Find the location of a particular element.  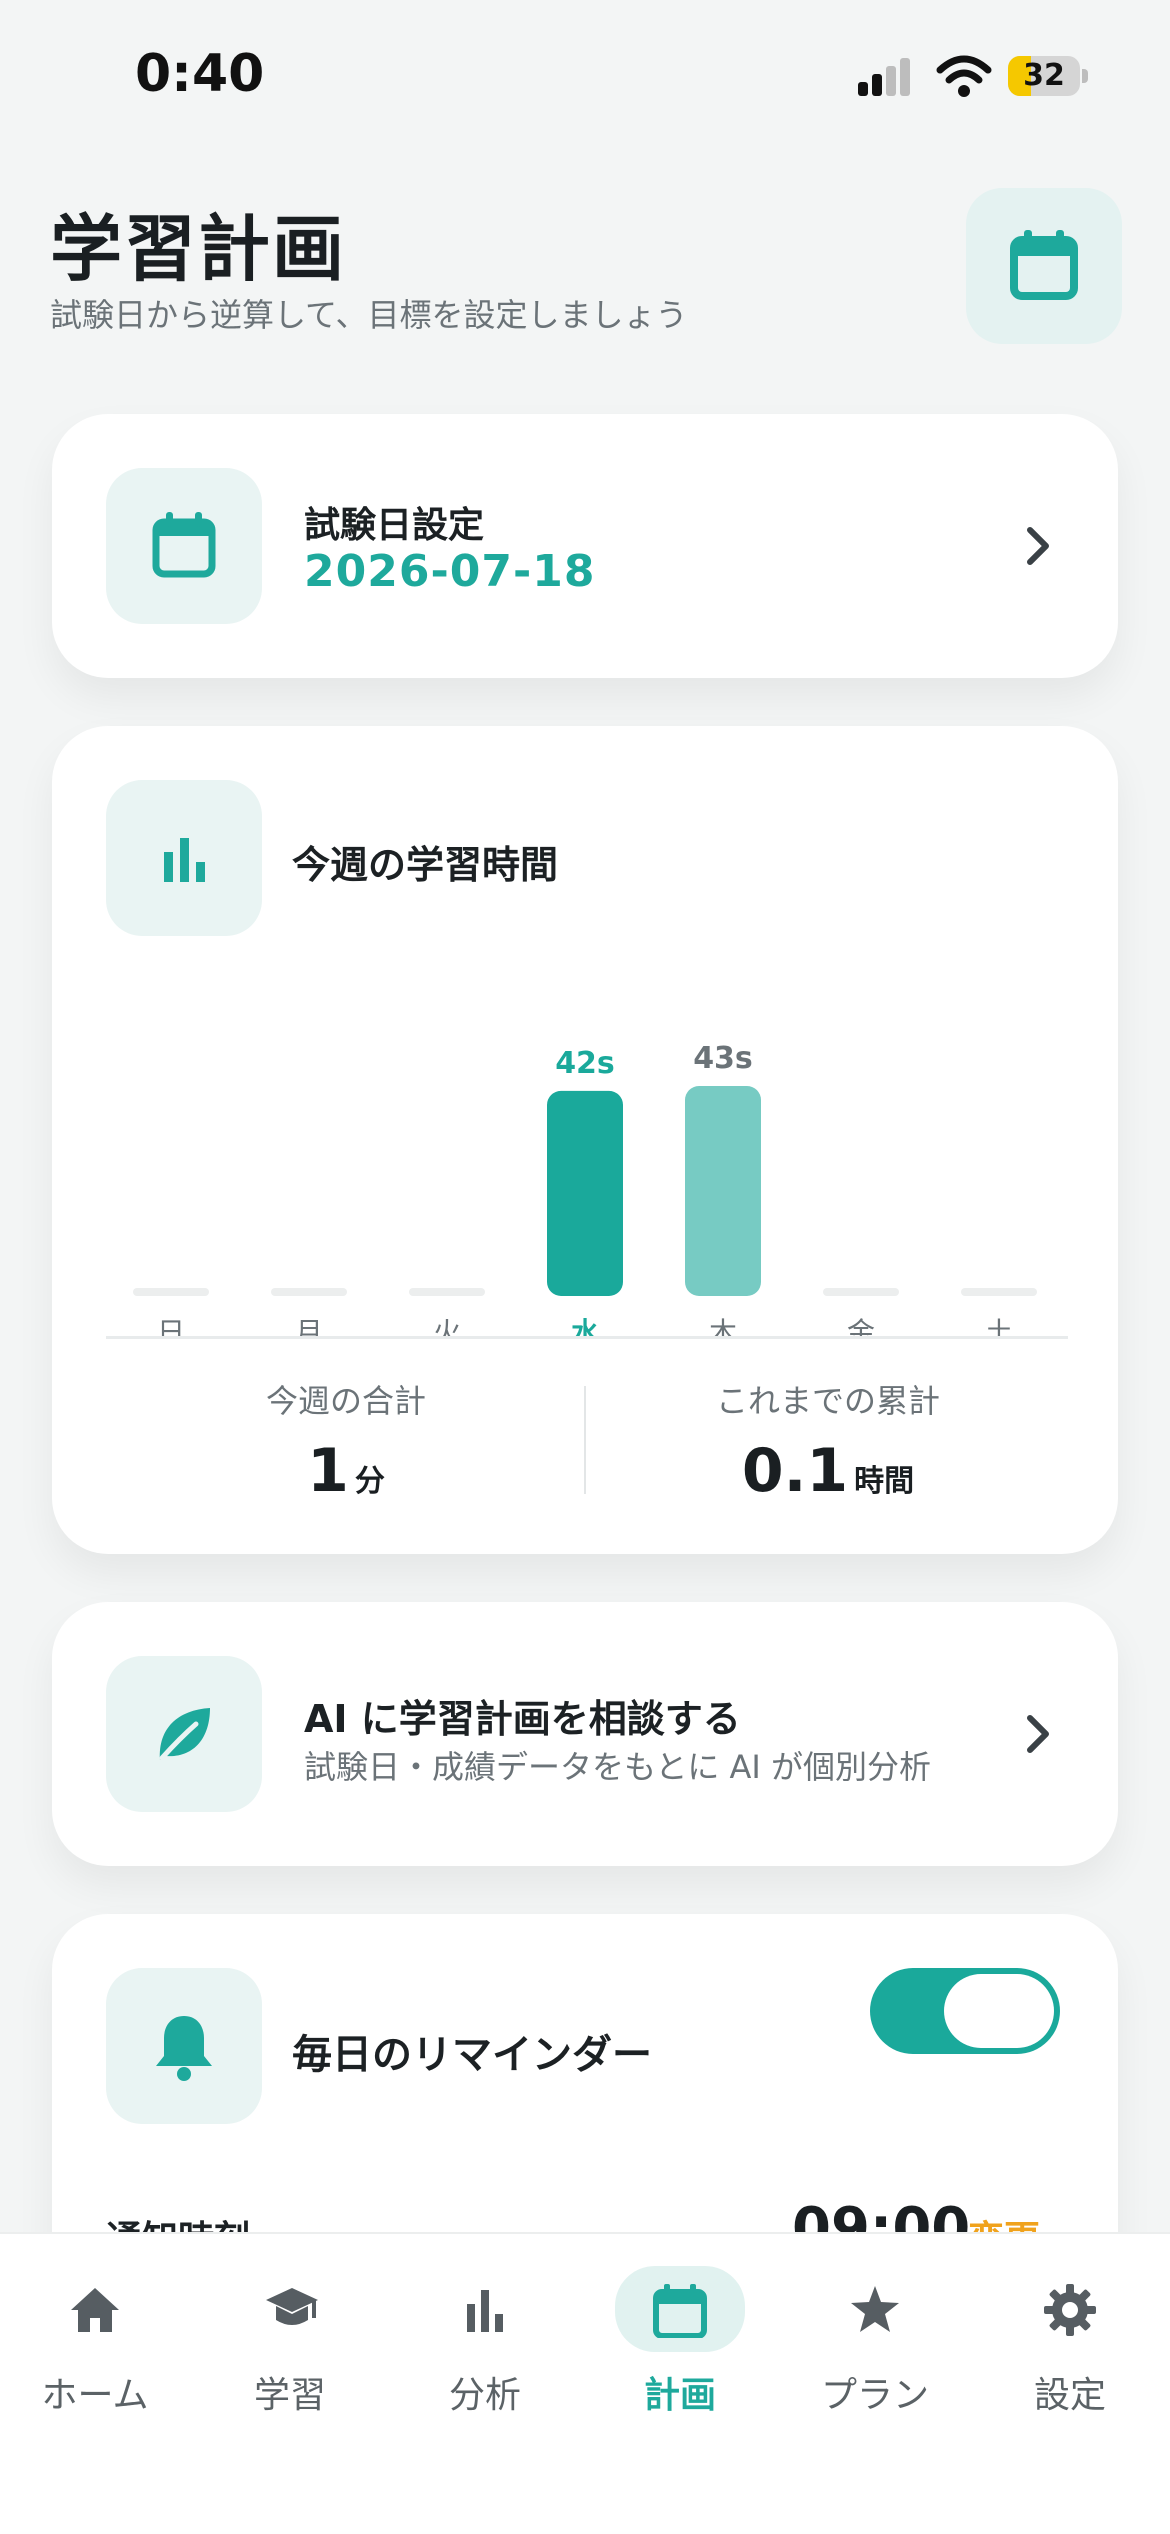

weekly-total: 今週の合計 1分 is located at coordinates (346, 1441).